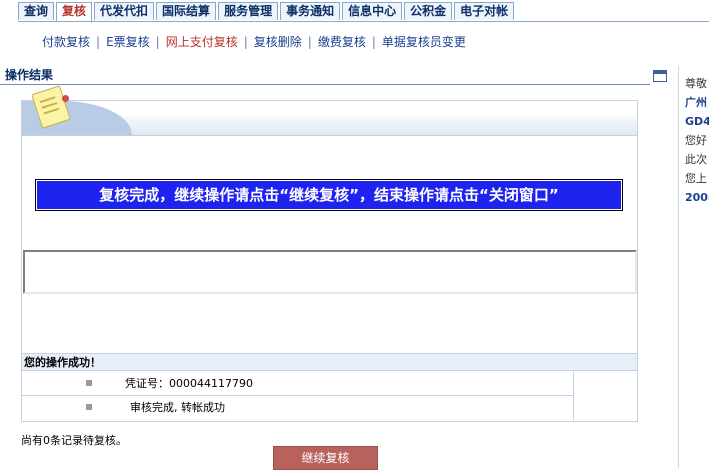 This screenshot has height=470, width=709. Describe the element at coordinates (248, 11) in the screenshot. I see `tab-service-management: 服务管理` at that location.